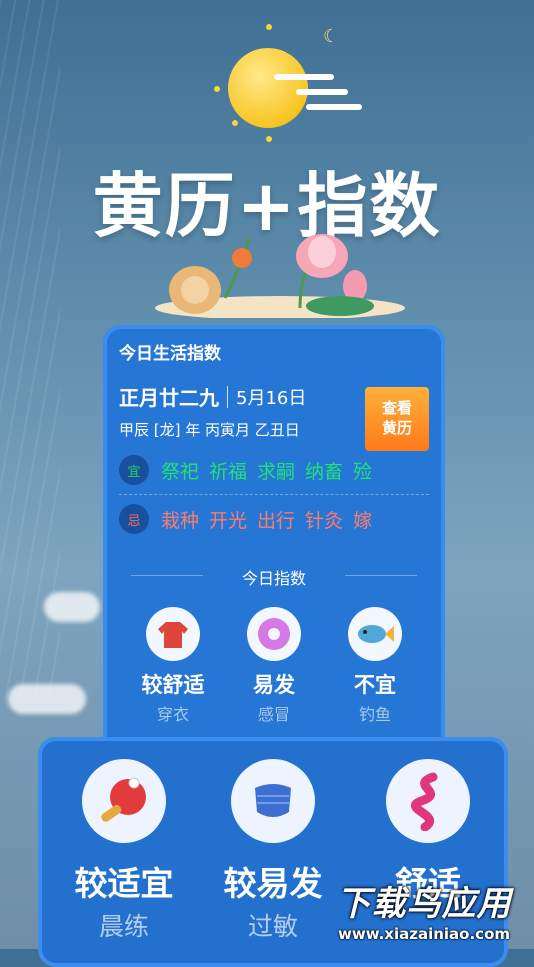 This screenshot has width=534, height=967. What do you see at coordinates (169, 398) in the screenshot?
I see `lunar-date: 正月廿二九` at bounding box center [169, 398].